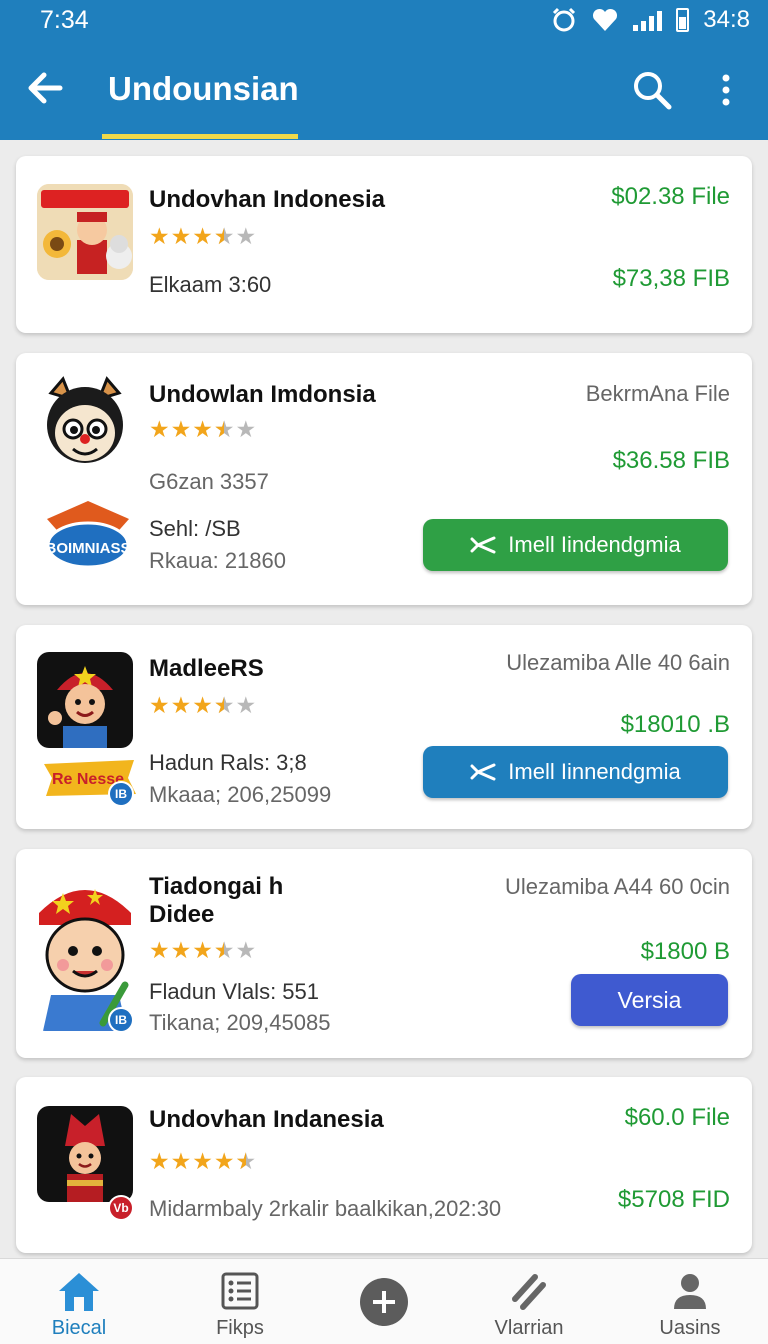 Image resolution: width=768 pixels, height=1344 pixels. Describe the element at coordinates (690, 1328) in the screenshot. I see `nav-label: Uasins` at that location.